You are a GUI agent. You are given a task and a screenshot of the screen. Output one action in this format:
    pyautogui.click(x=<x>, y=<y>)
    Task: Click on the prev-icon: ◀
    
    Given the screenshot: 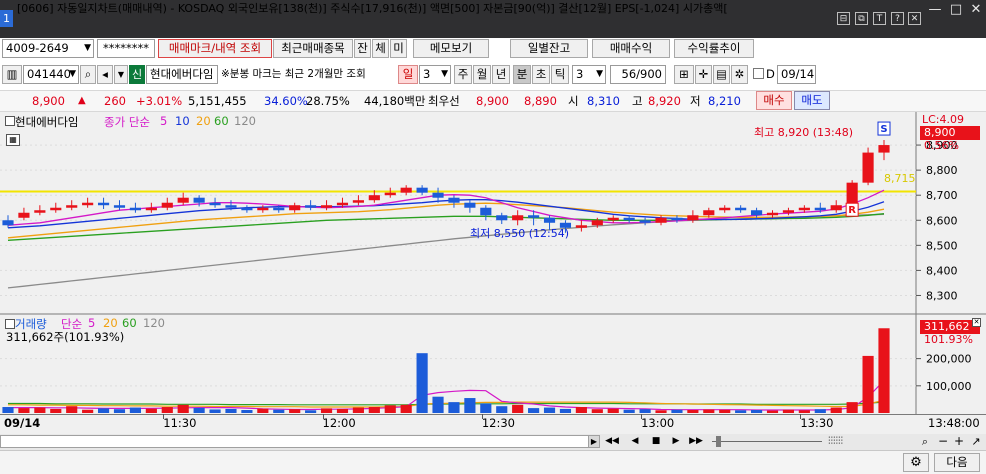 What is the action you would take?
    pyautogui.click(x=635, y=441)
    